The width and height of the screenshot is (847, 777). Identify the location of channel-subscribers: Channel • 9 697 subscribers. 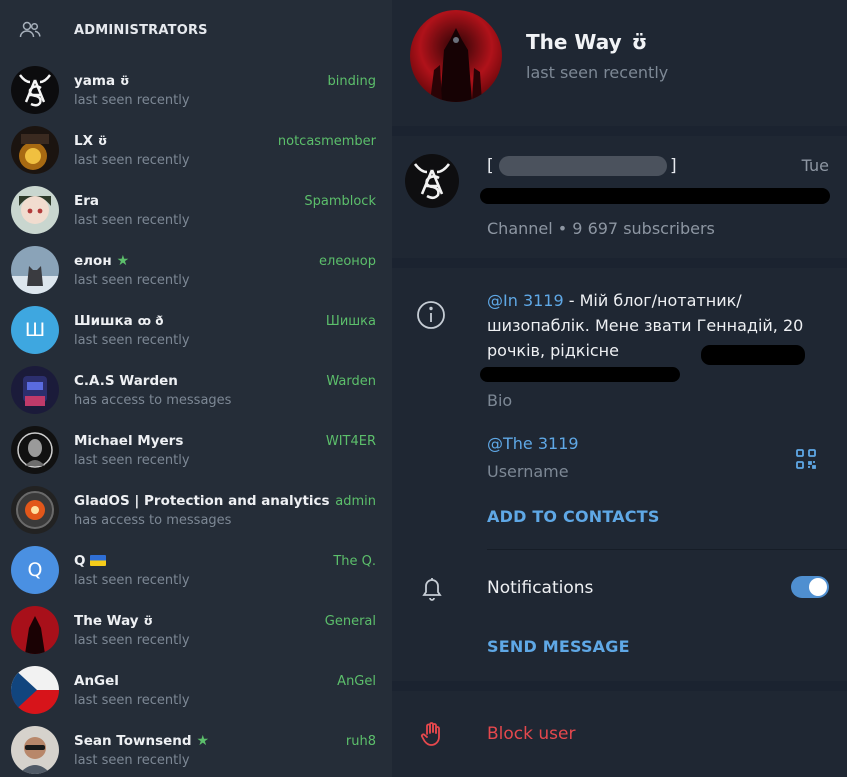
(601, 228).